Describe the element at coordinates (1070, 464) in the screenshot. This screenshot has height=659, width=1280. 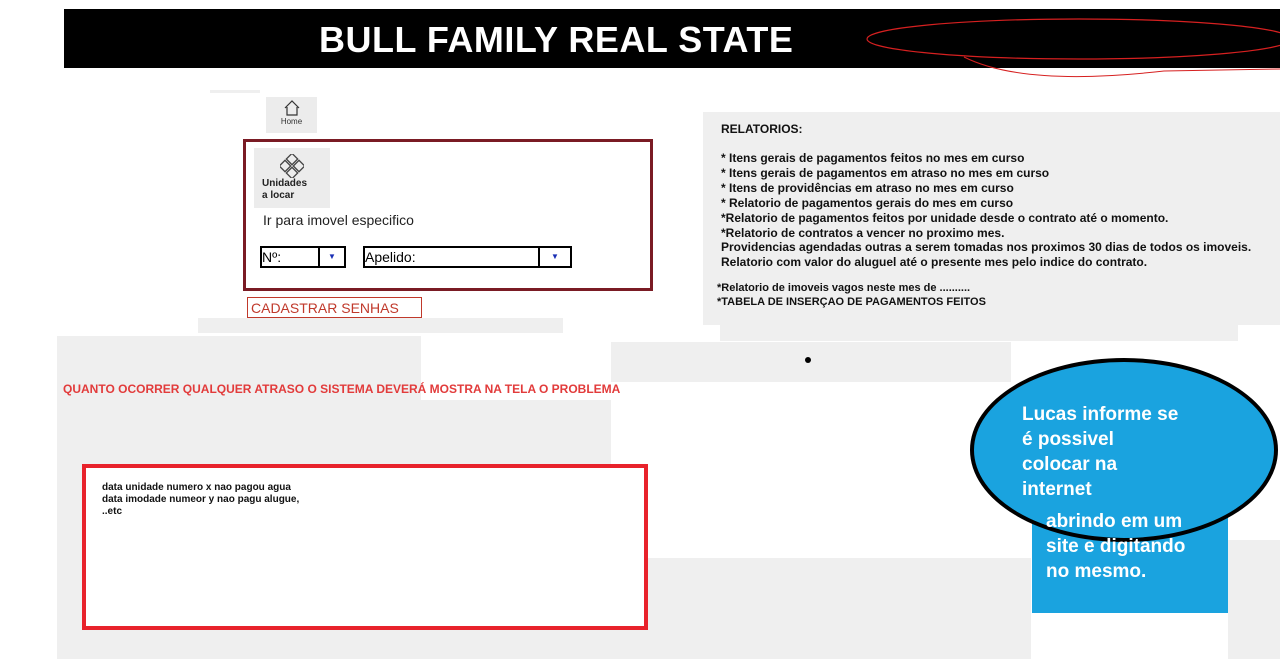
I see `bubble-line: colocar na` at that location.